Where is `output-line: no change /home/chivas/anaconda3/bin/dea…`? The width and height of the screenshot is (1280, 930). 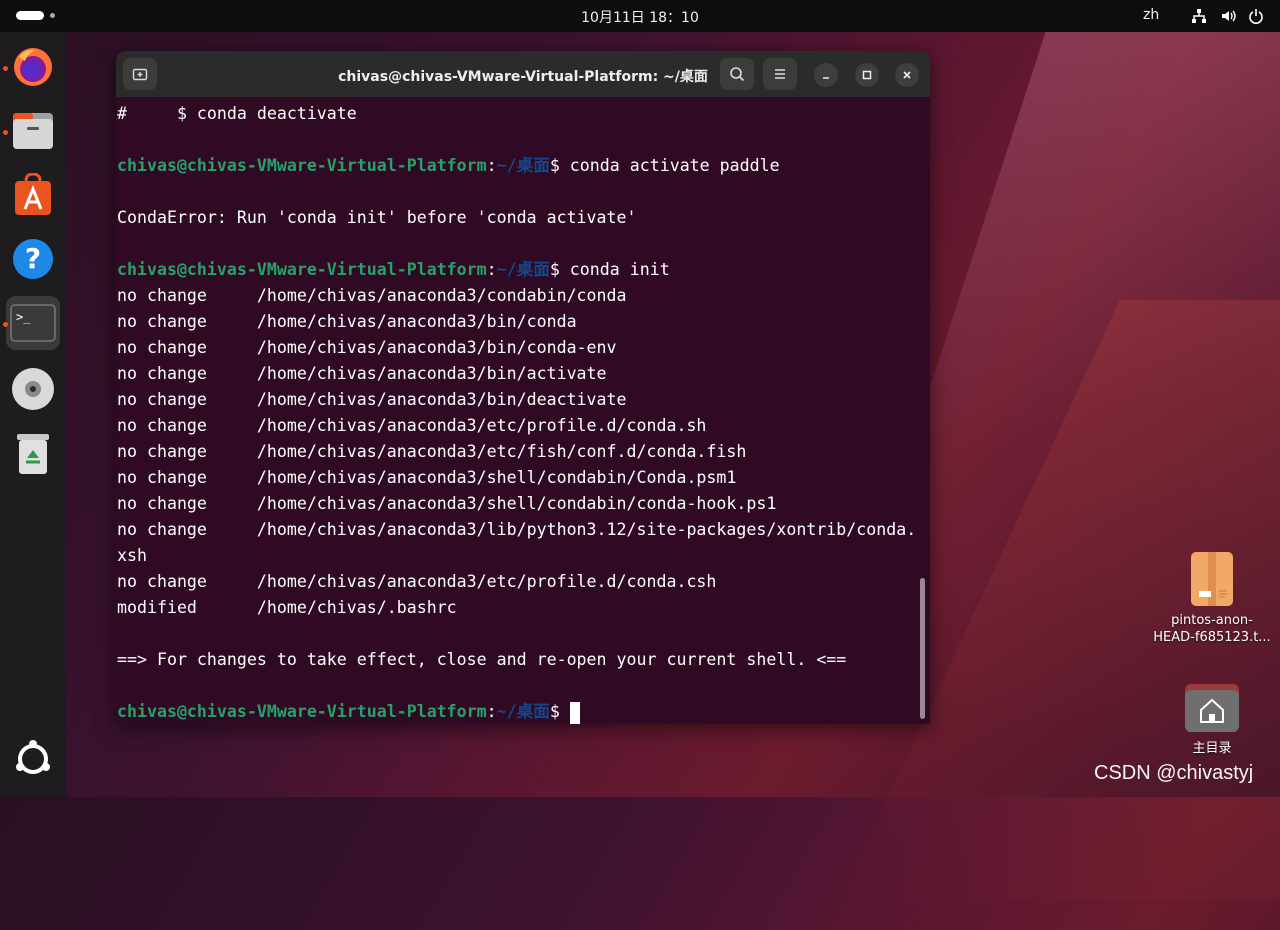 output-line: no change /home/chivas/anaconda3/bin/dea… is located at coordinates (372, 399).